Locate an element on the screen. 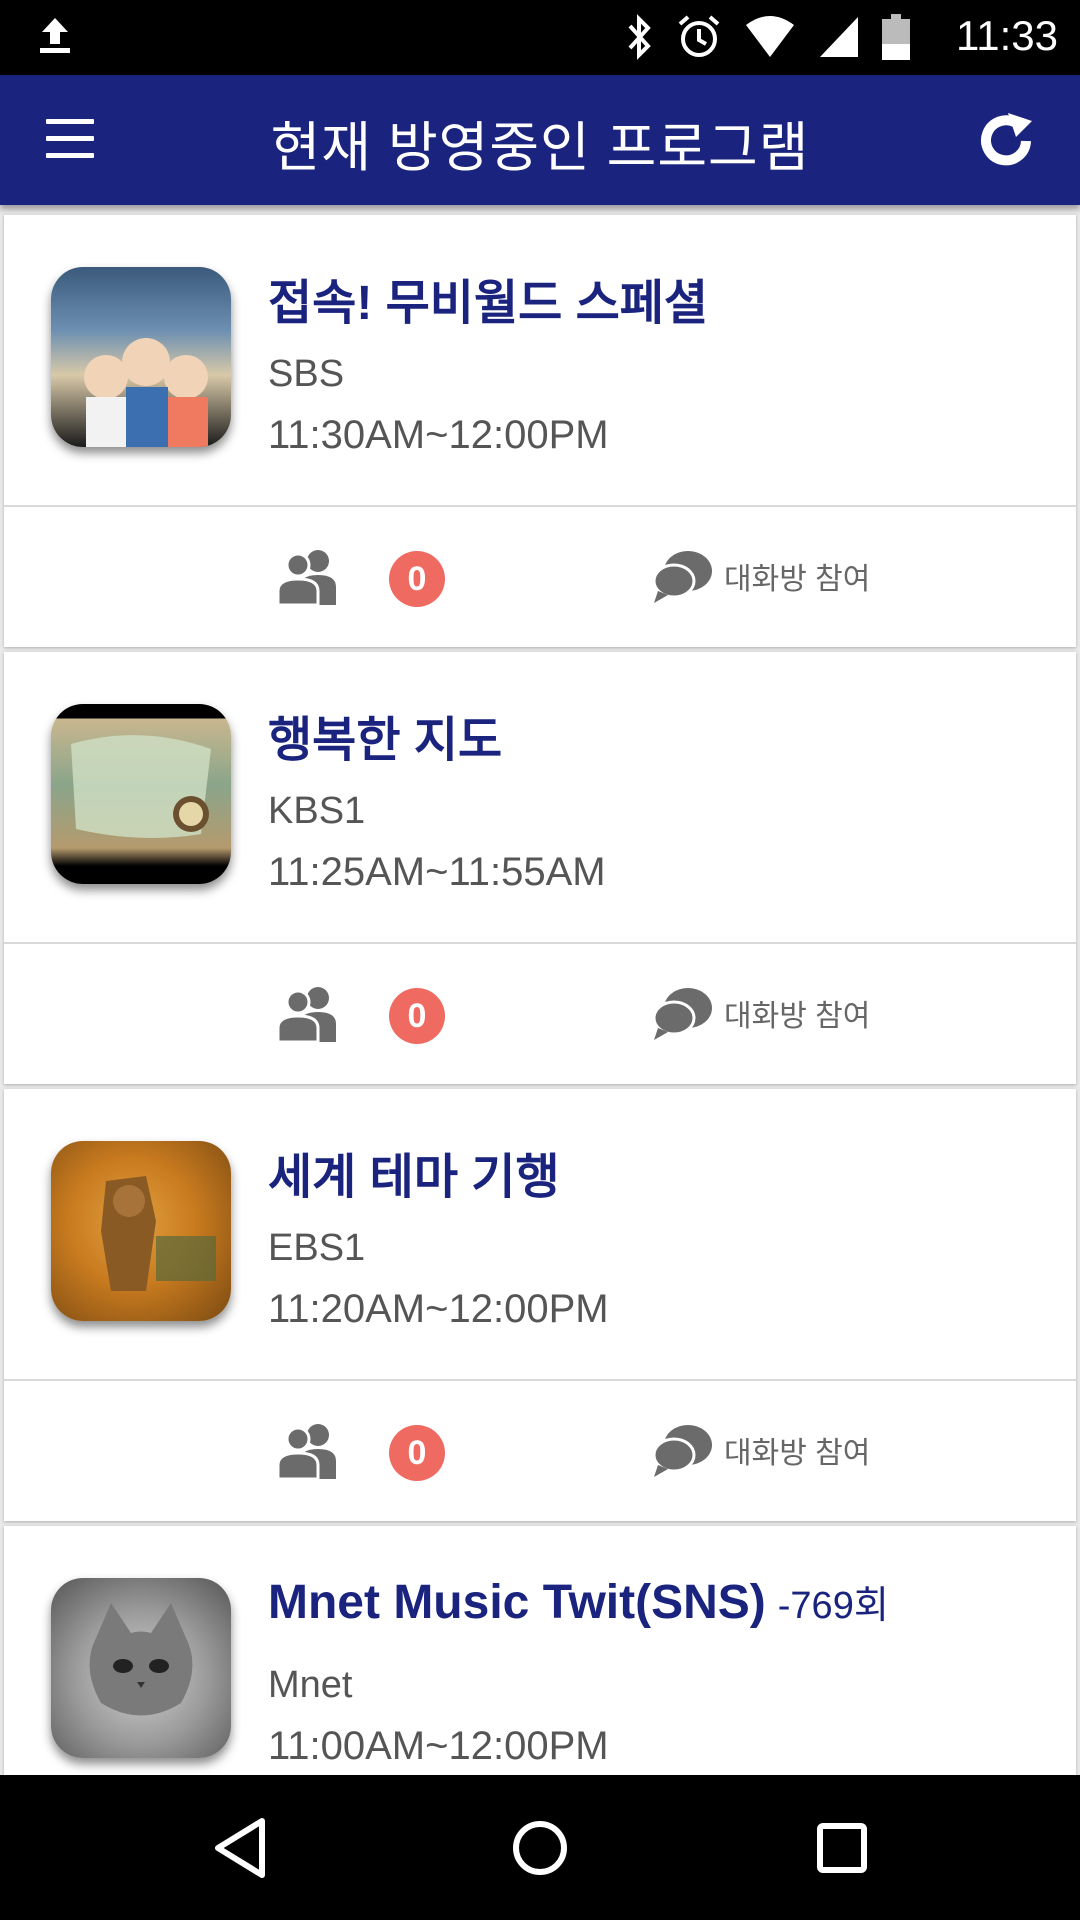 Image resolution: width=1080 pixels, height=1920 pixels. upload-icon is located at coordinates (55, 35).